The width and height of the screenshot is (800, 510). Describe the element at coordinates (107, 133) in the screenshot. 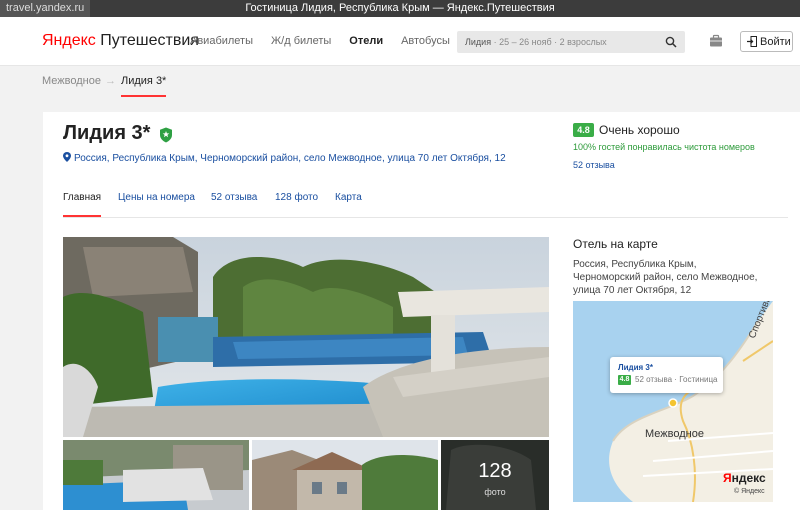

I see `hotel-name: Лидия 3*` at that location.